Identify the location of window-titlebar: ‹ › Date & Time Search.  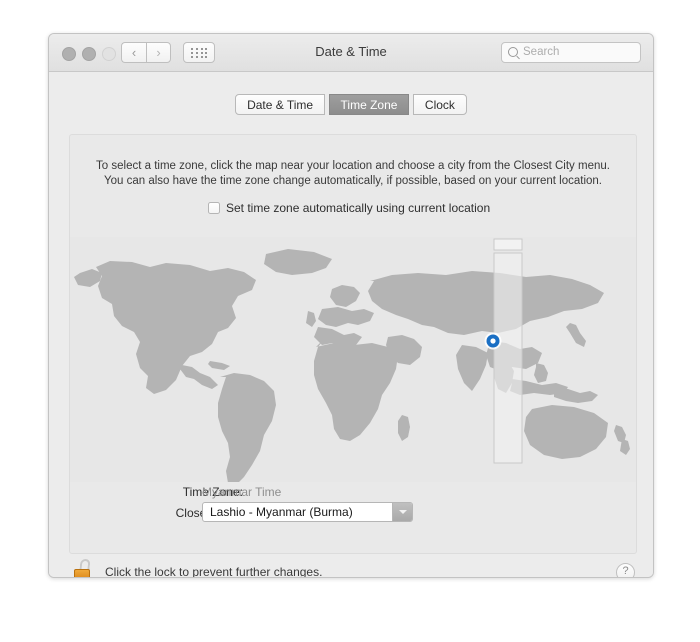
(351, 53).